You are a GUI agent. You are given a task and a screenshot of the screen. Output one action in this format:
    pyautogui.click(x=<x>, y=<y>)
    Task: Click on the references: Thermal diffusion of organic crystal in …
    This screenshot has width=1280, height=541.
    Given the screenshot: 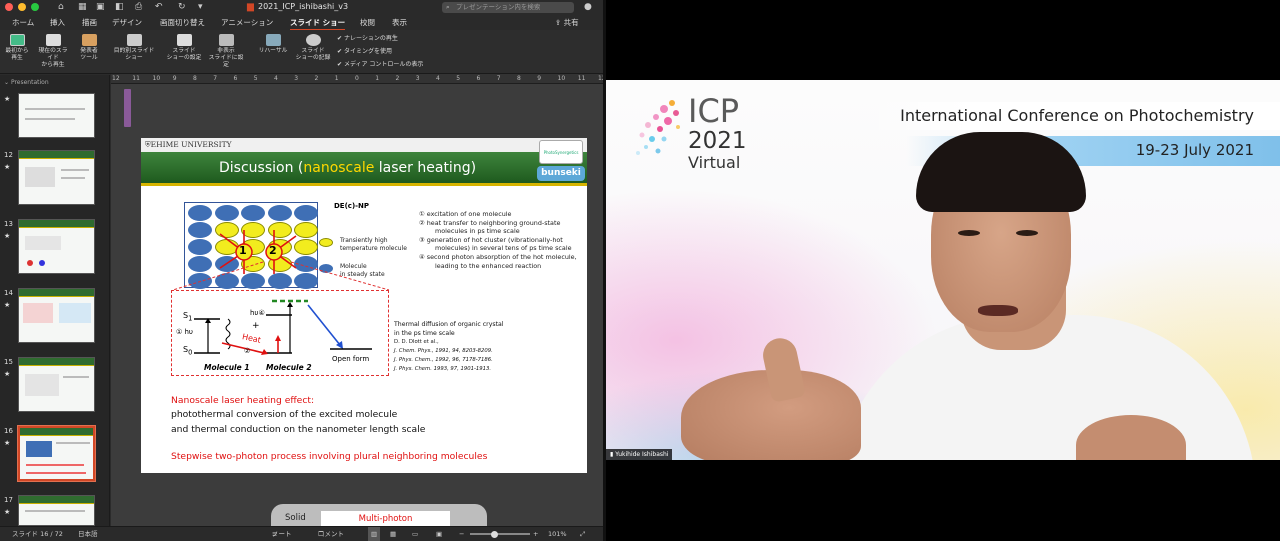 What is the action you would take?
    pyautogui.click(x=449, y=347)
    